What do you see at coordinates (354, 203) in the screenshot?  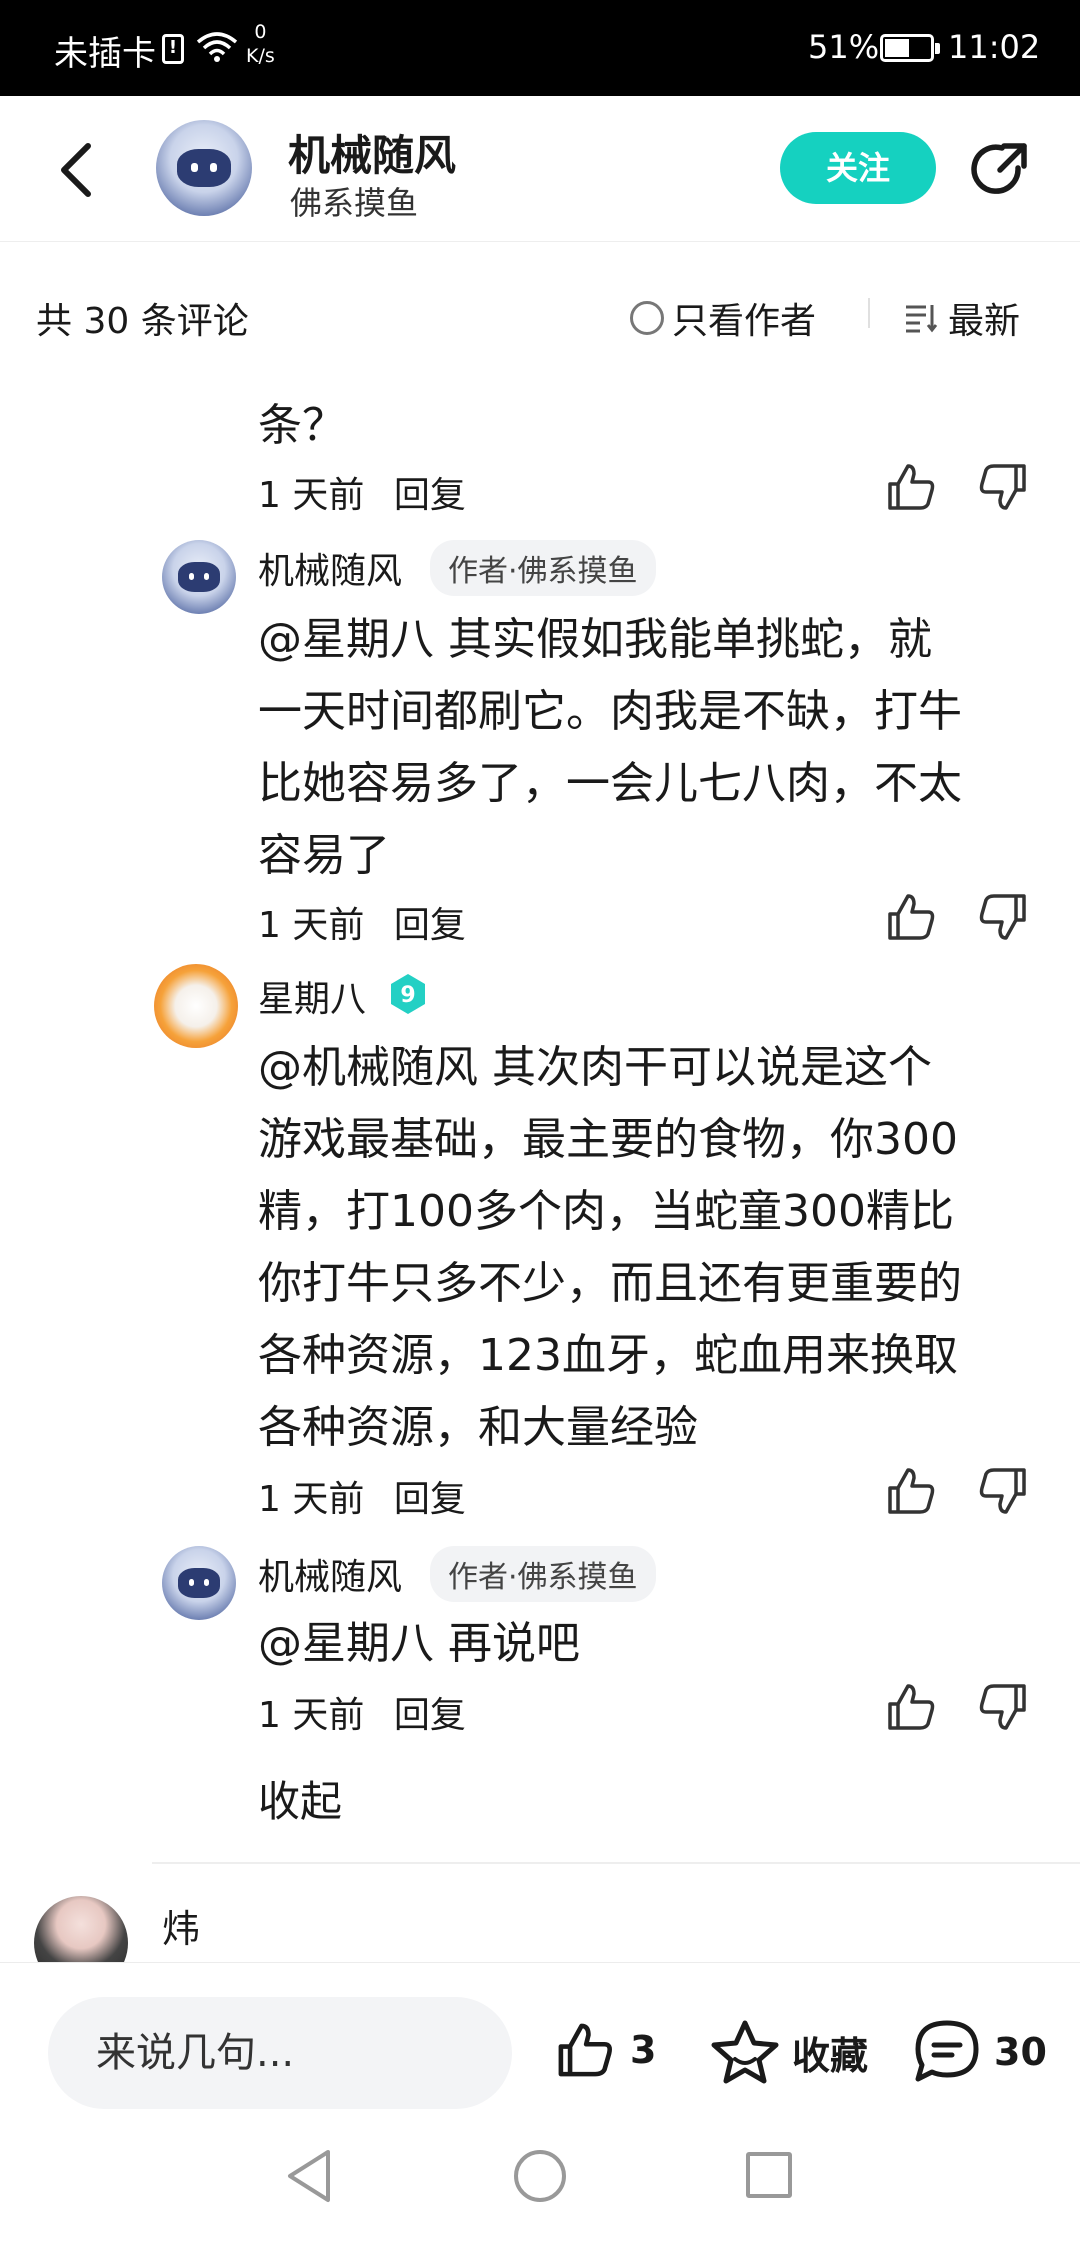 I see `author-subtitle: 佛系摸鱼` at bounding box center [354, 203].